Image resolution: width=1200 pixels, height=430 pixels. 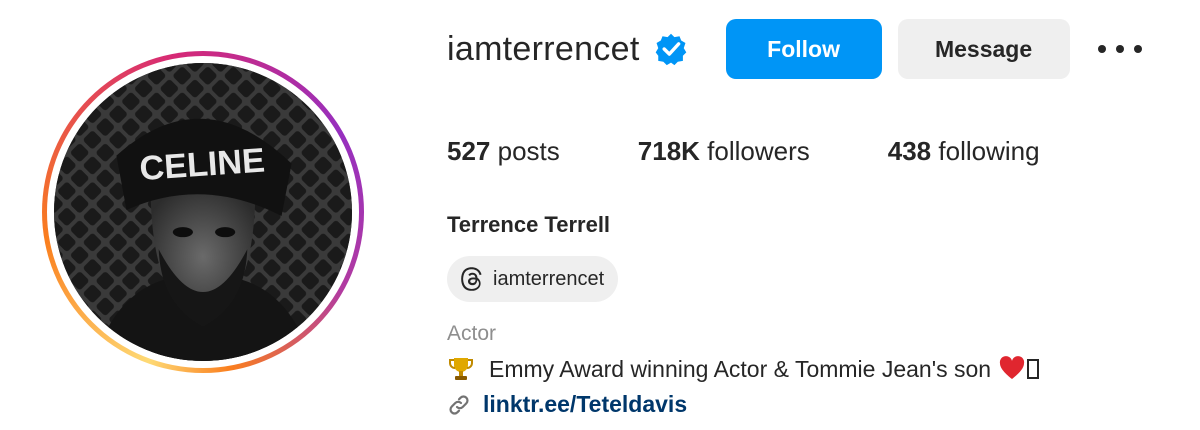 I want to click on followers-count: 718K, so click(x=668, y=151).